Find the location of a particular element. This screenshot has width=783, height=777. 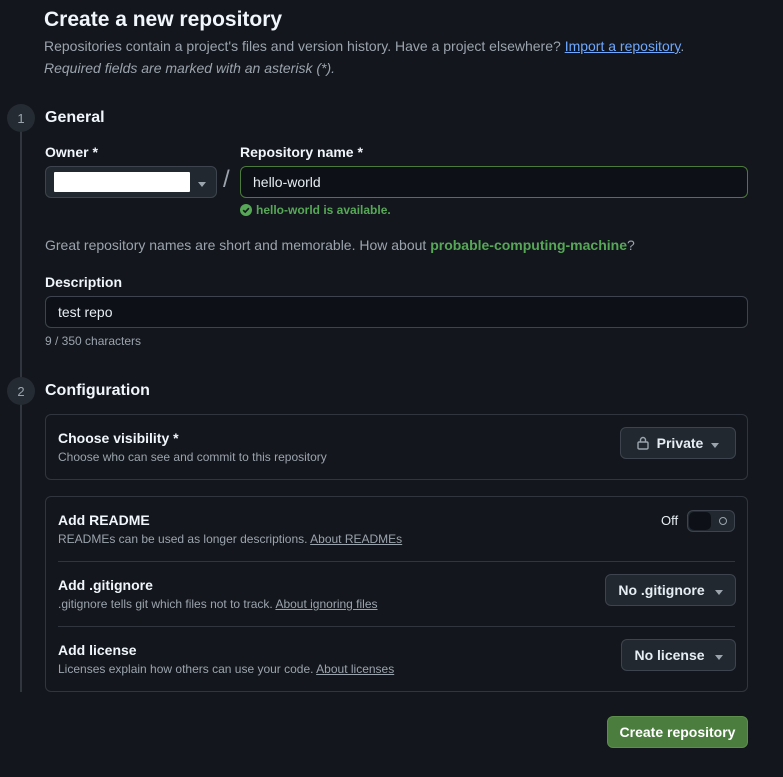

toggle-knob is located at coordinates (700, 521).